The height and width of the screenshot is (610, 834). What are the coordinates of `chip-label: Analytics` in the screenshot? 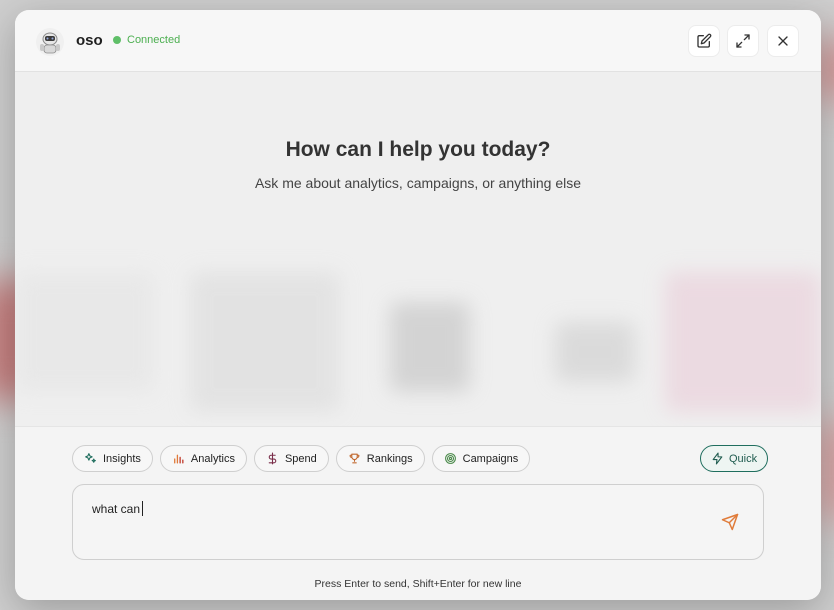 It's located at (212, 458).